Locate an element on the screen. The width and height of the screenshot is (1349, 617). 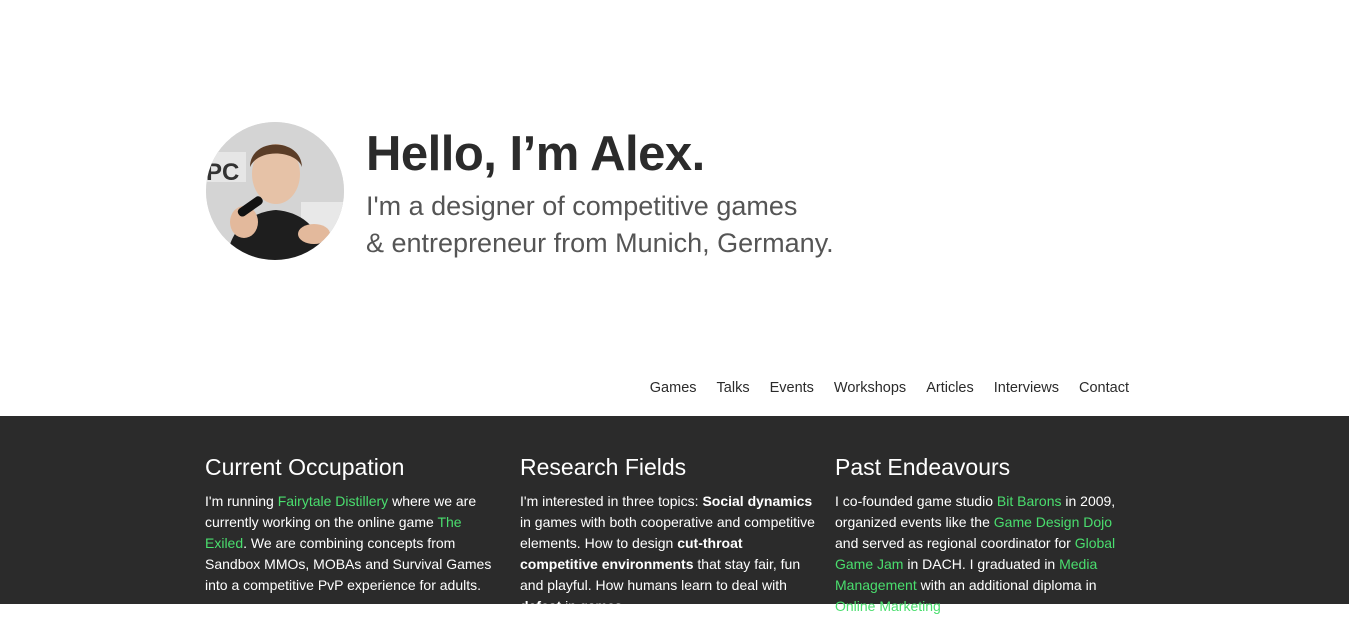
link-online-marketing: Online Marketing is located at coordinates (888, 606).